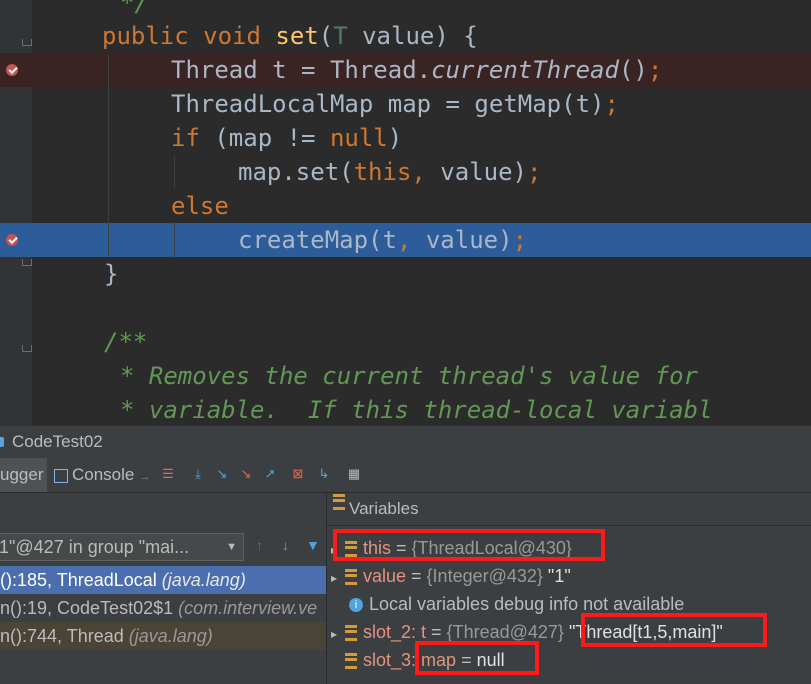 The width and height of the screenshot is (811, 684). I want to click on drop-frame-icon: ⊠, so click(298, 474).